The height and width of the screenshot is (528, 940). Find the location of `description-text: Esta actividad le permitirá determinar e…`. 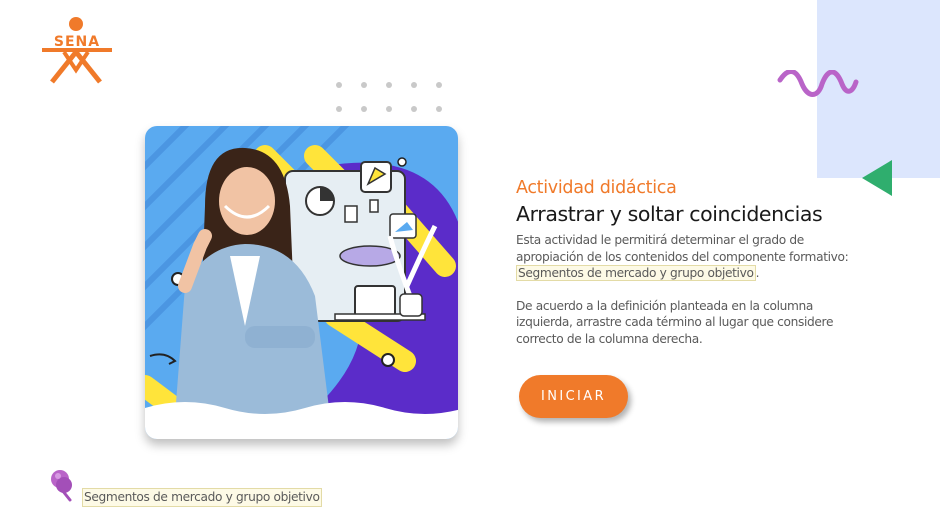

description-text: Esta actividad le permitirá determinar e… is located at coordinates (682, 248).